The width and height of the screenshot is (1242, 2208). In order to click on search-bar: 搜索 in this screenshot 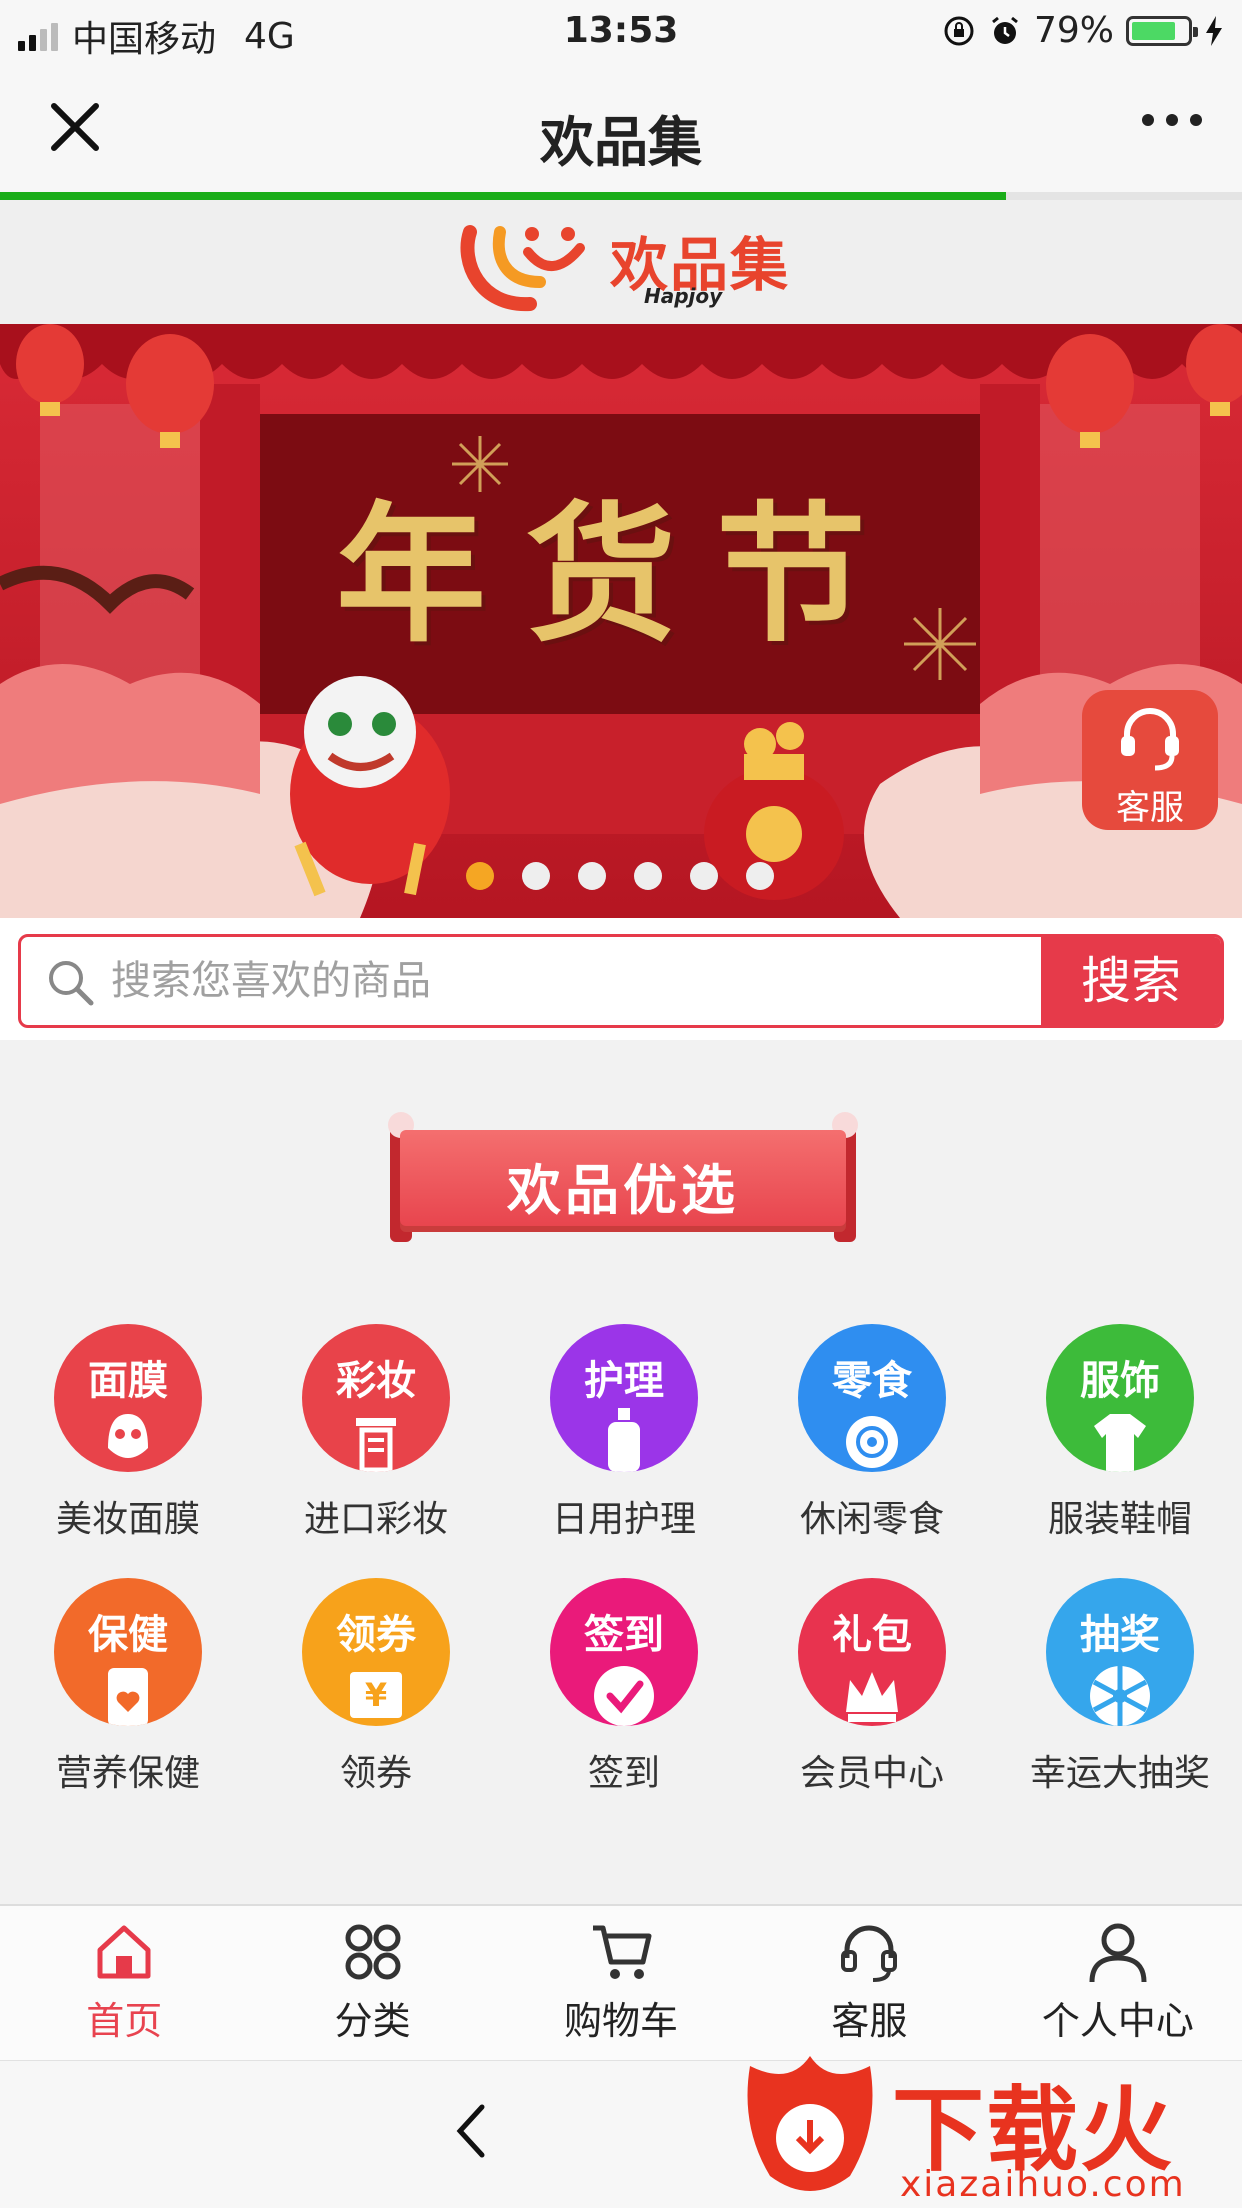, I will do `click(621, 981)`.